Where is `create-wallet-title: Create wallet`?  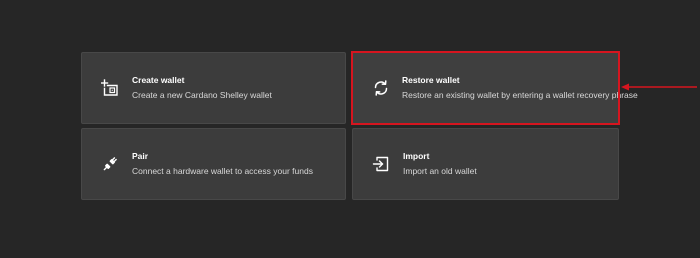 create-wallet-title: Create wallet is located at coordinates (158, 80).